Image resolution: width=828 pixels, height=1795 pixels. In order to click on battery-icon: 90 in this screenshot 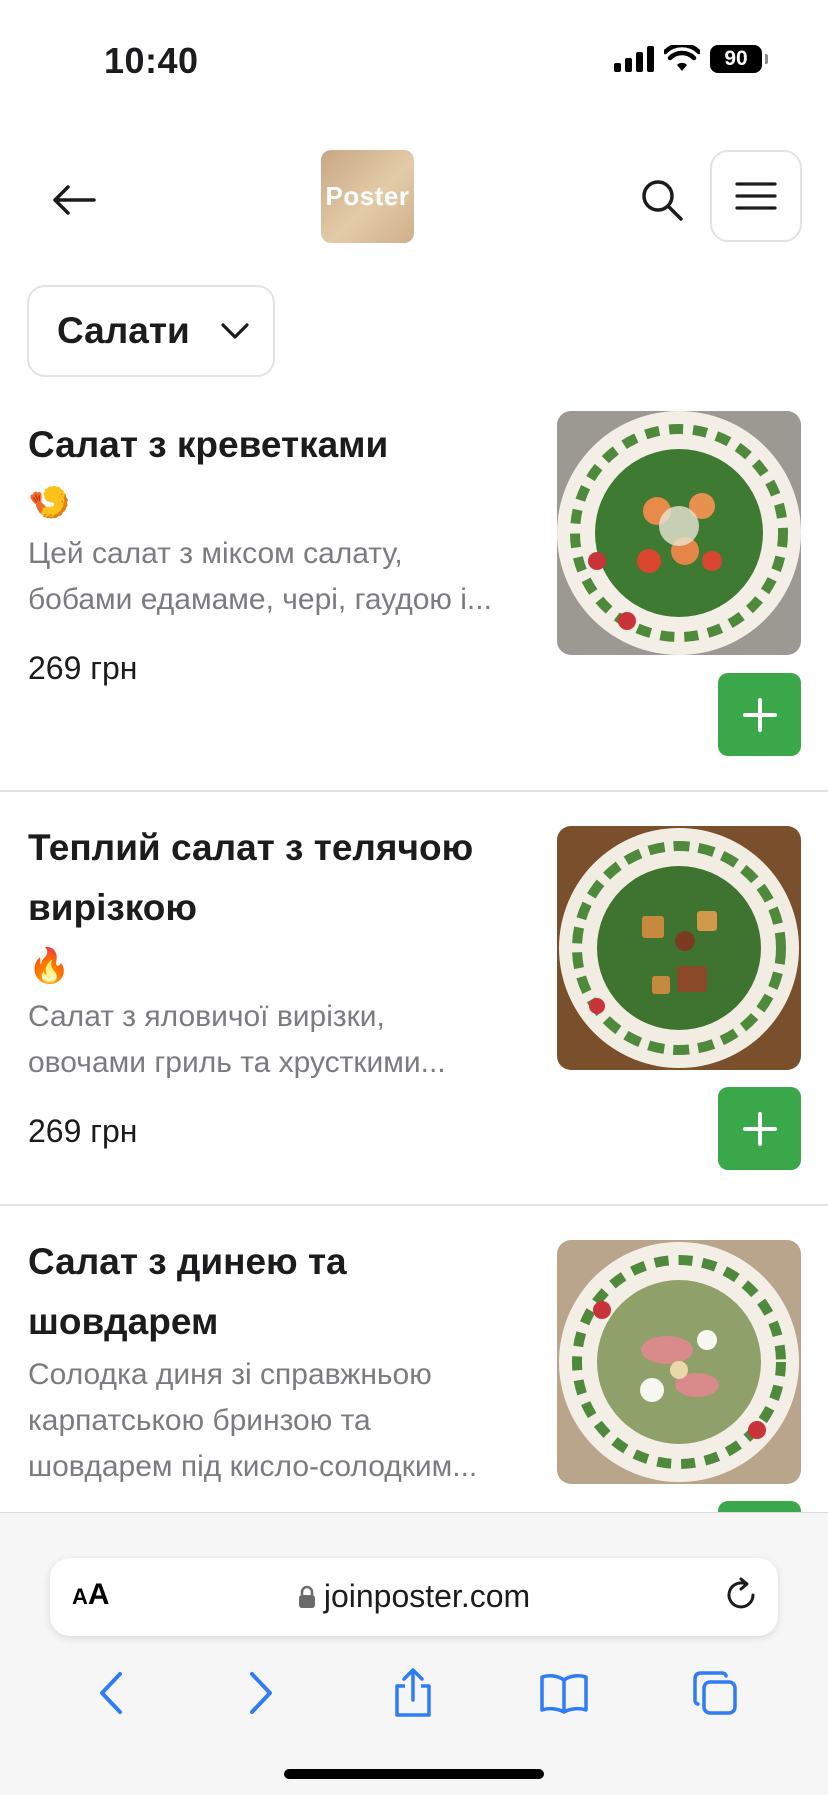, I will do `click(739, 59)`.